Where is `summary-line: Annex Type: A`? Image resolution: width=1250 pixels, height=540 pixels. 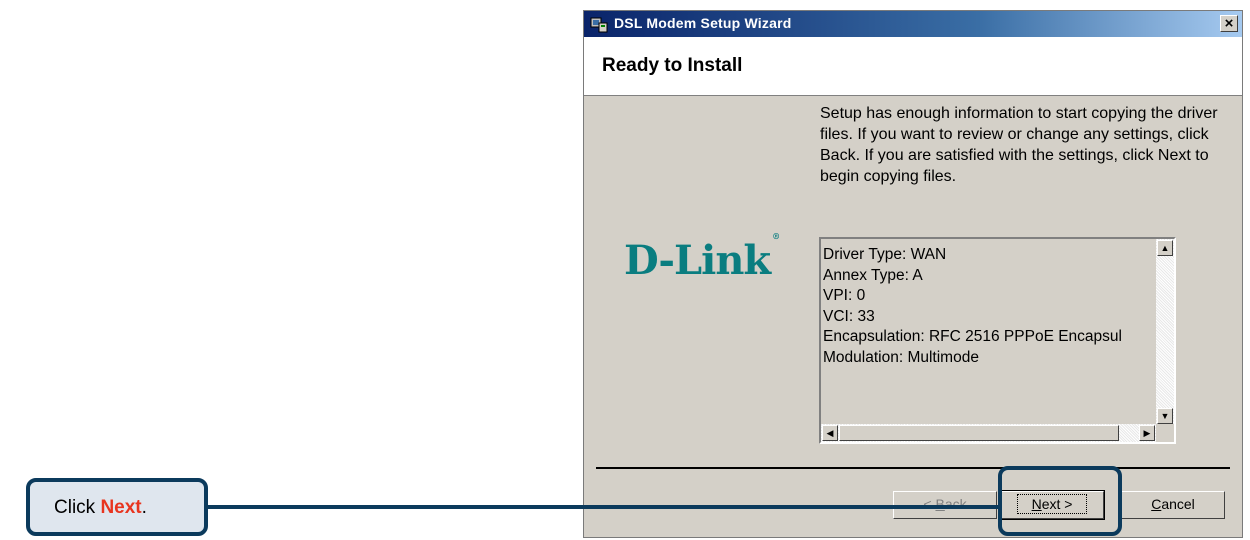 summary-line: Annex Type: A is located at coordinates (873, 275).